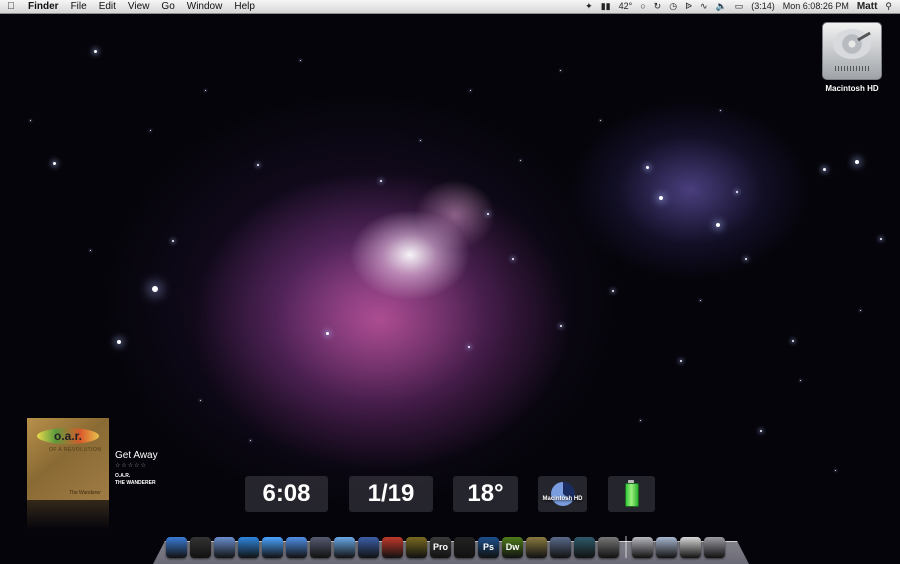 Image resolution: width=900 pixels, height=564 pixels. I want to click on dock-star-app-icon, so click(416, 547).